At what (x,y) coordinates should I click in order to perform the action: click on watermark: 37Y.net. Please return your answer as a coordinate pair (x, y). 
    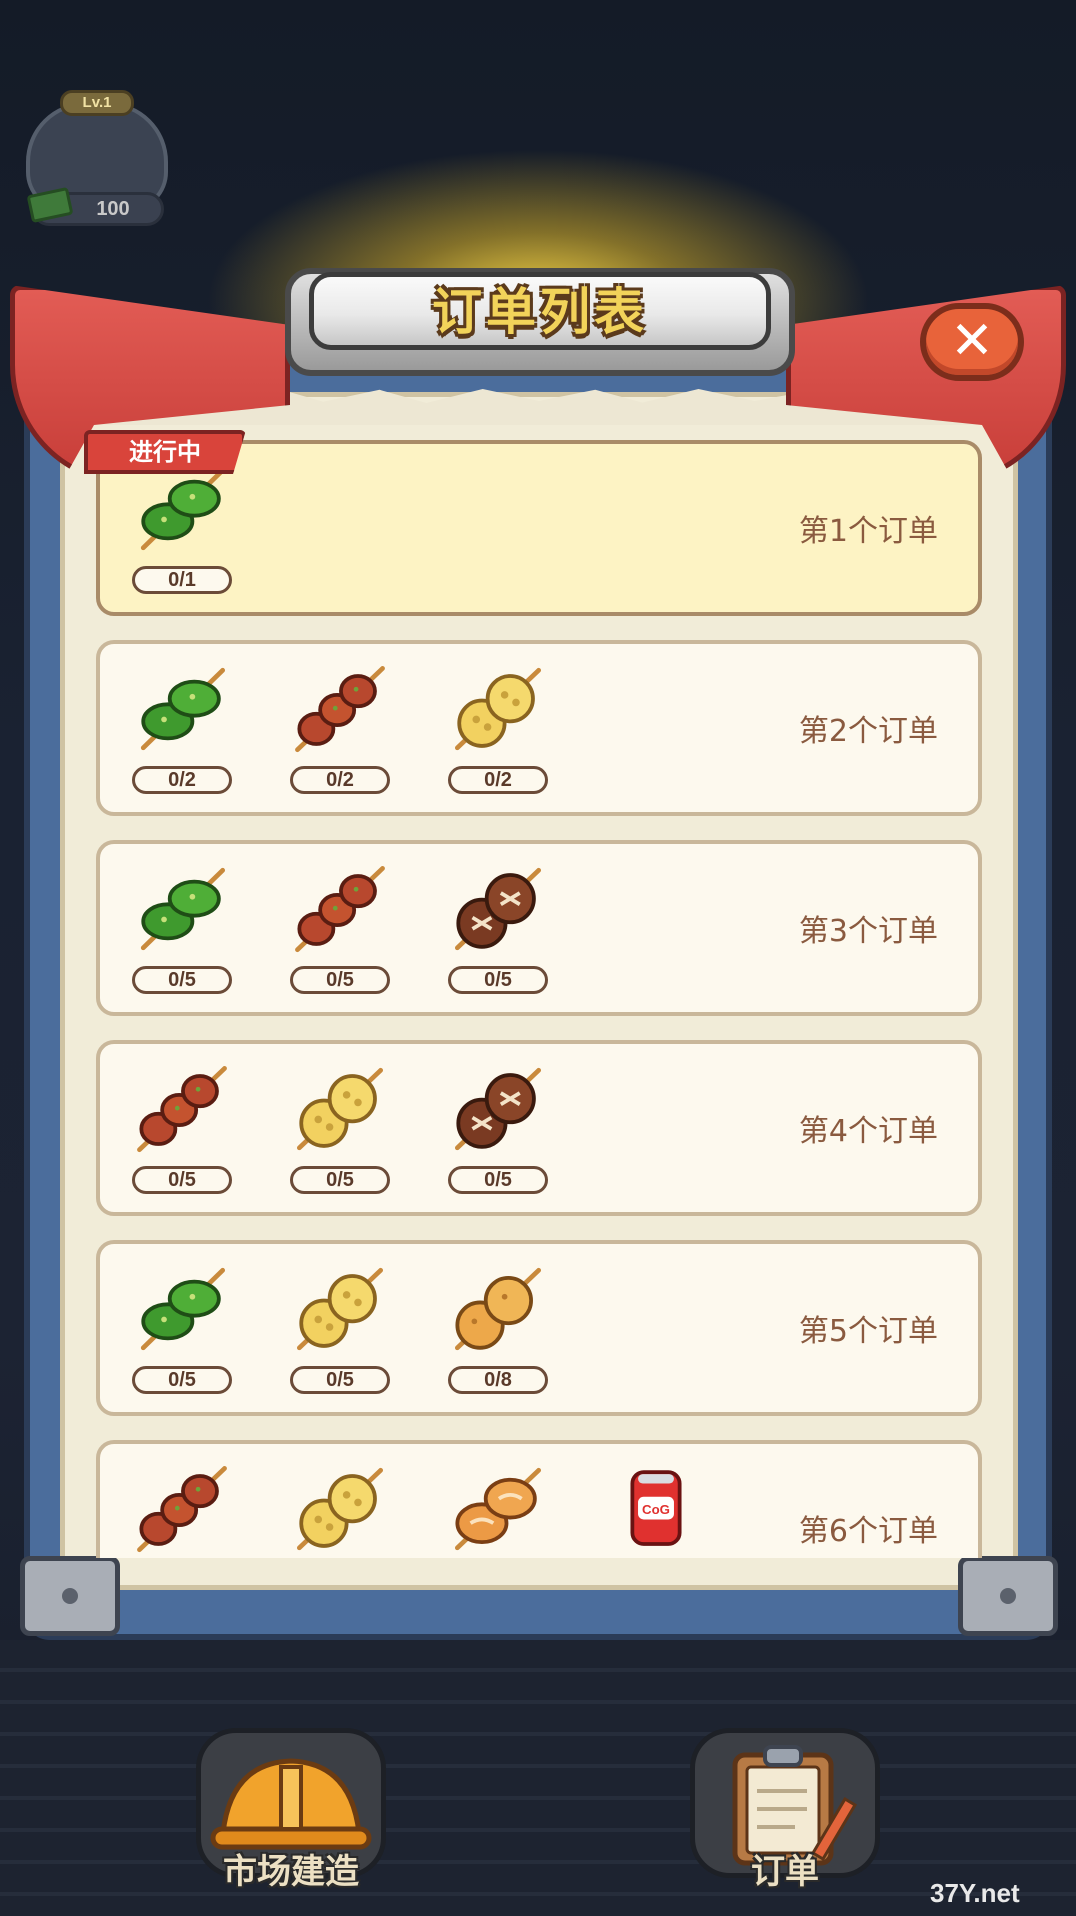
    Looking at the image, I should click on (975, 1893).